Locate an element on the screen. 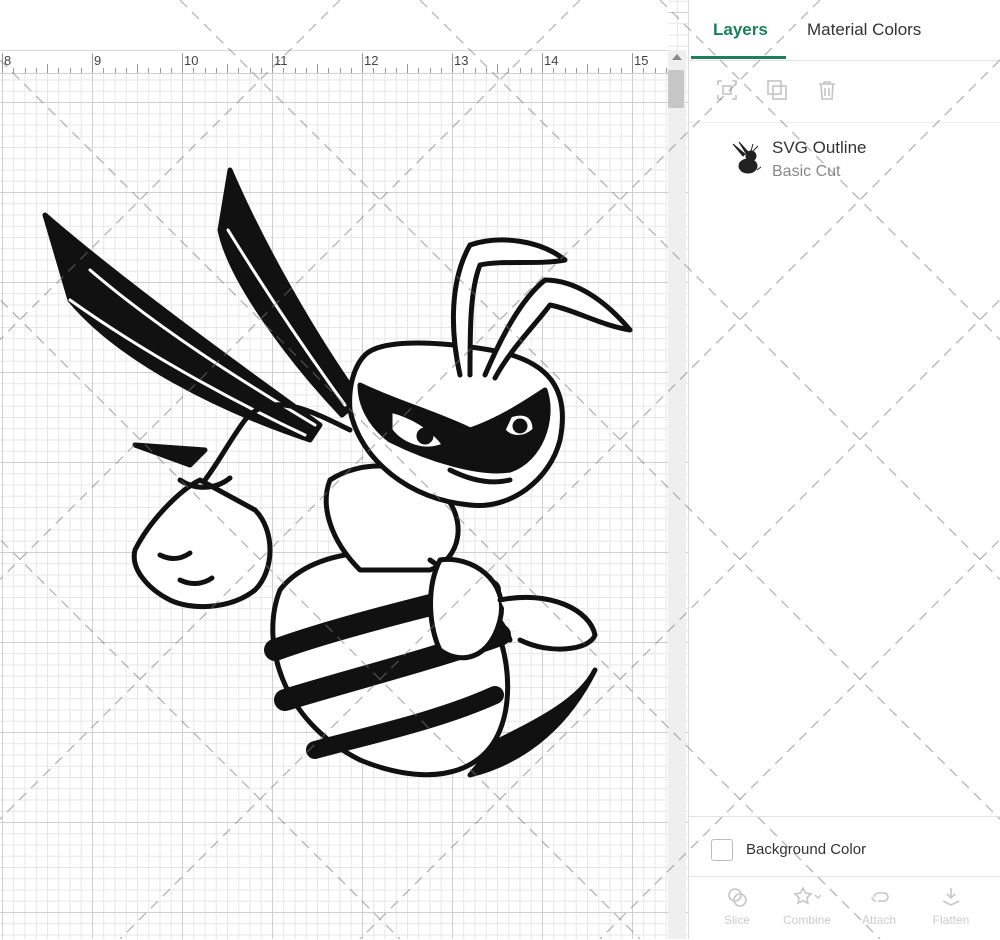 This screenshot has height=940, width=1000. vertical-scrollbar is located at coordinates (677, 494).